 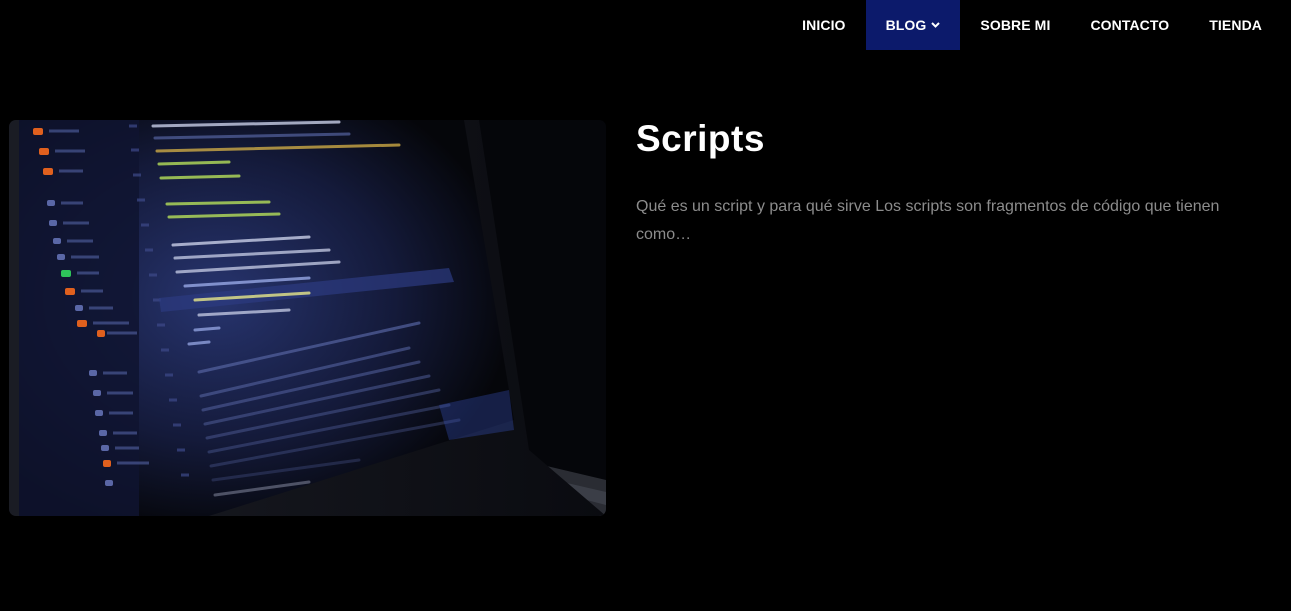 I want to click on nav-item-blog: BLOG, so click(x=913, y=25).